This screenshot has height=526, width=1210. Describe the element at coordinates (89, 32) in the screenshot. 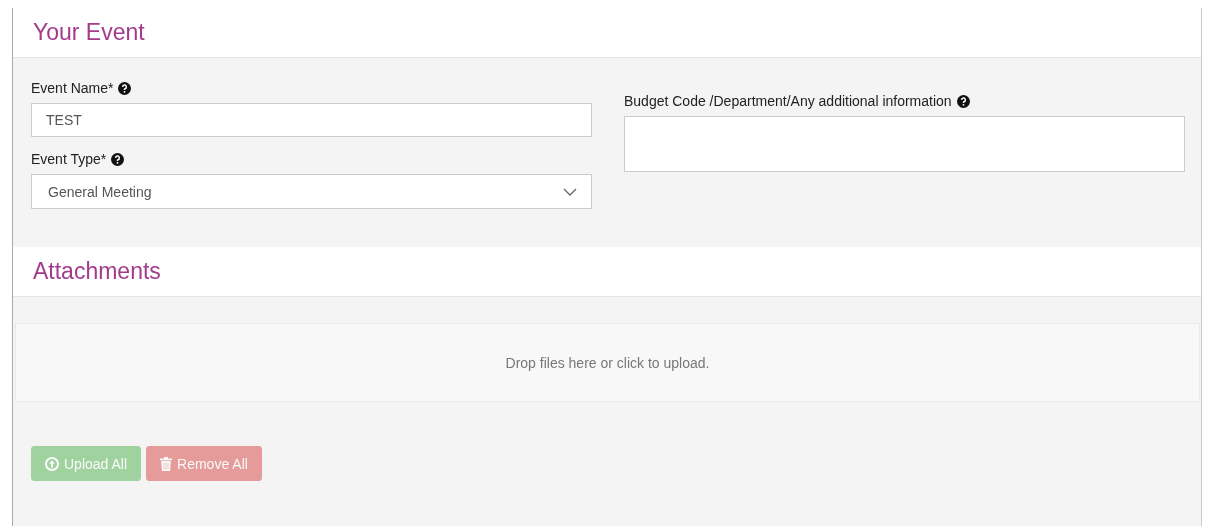

I see `section-title: Your Event` at that location.